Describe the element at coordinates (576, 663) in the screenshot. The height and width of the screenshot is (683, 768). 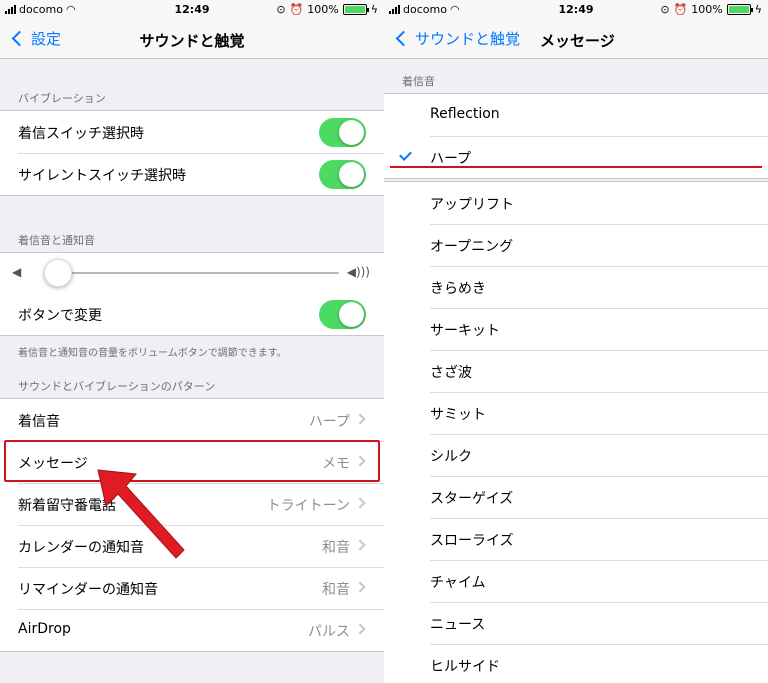
I see `tone-row: ヒルサイド` at that location.